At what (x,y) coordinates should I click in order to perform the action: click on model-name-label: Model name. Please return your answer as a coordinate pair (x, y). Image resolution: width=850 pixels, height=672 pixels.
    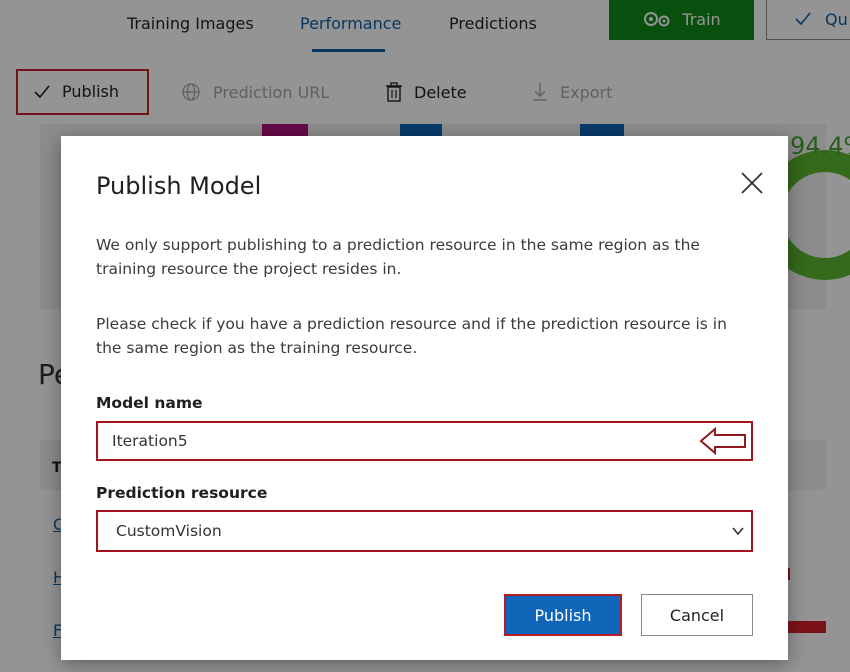
    Looking at the image, I should click on (149, 403).